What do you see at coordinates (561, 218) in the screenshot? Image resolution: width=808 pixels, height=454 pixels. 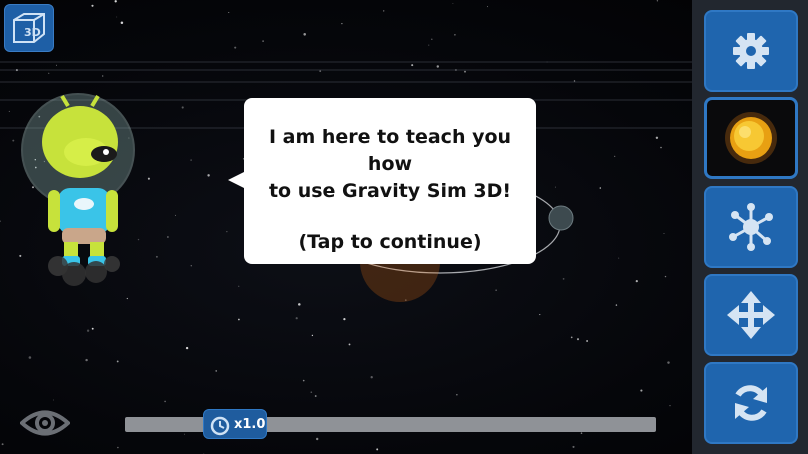 I see `orbiting-planet` at bounding box center [561, 218].